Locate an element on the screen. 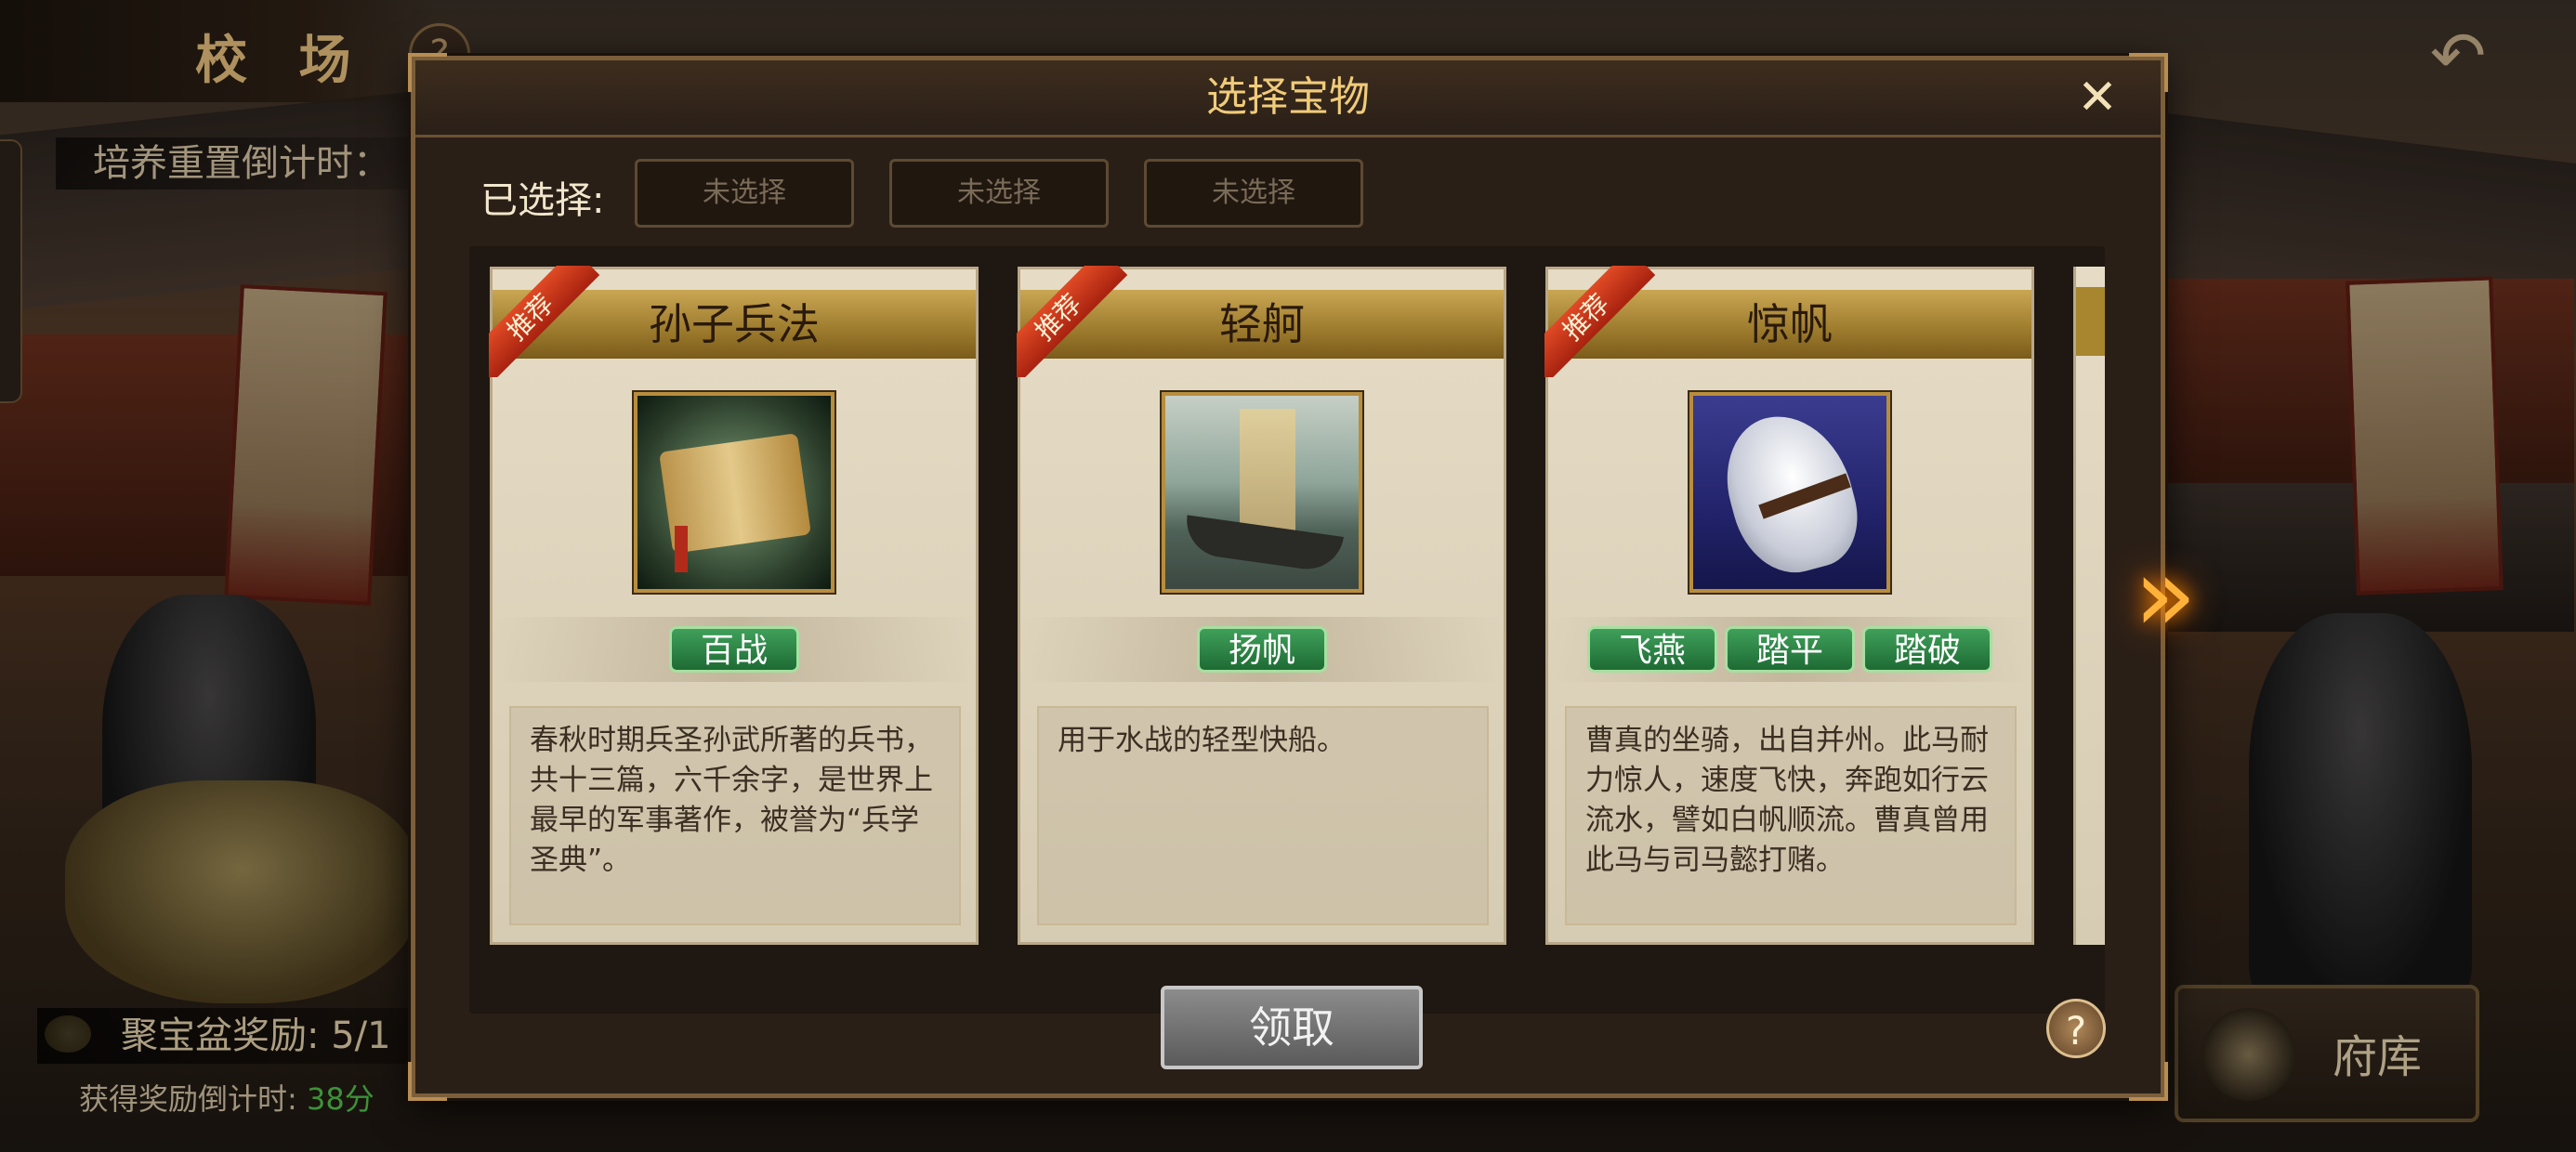 The image size is (2576, 1152). skill-tag: 扬帆 is located at coordinates (1262, 649).